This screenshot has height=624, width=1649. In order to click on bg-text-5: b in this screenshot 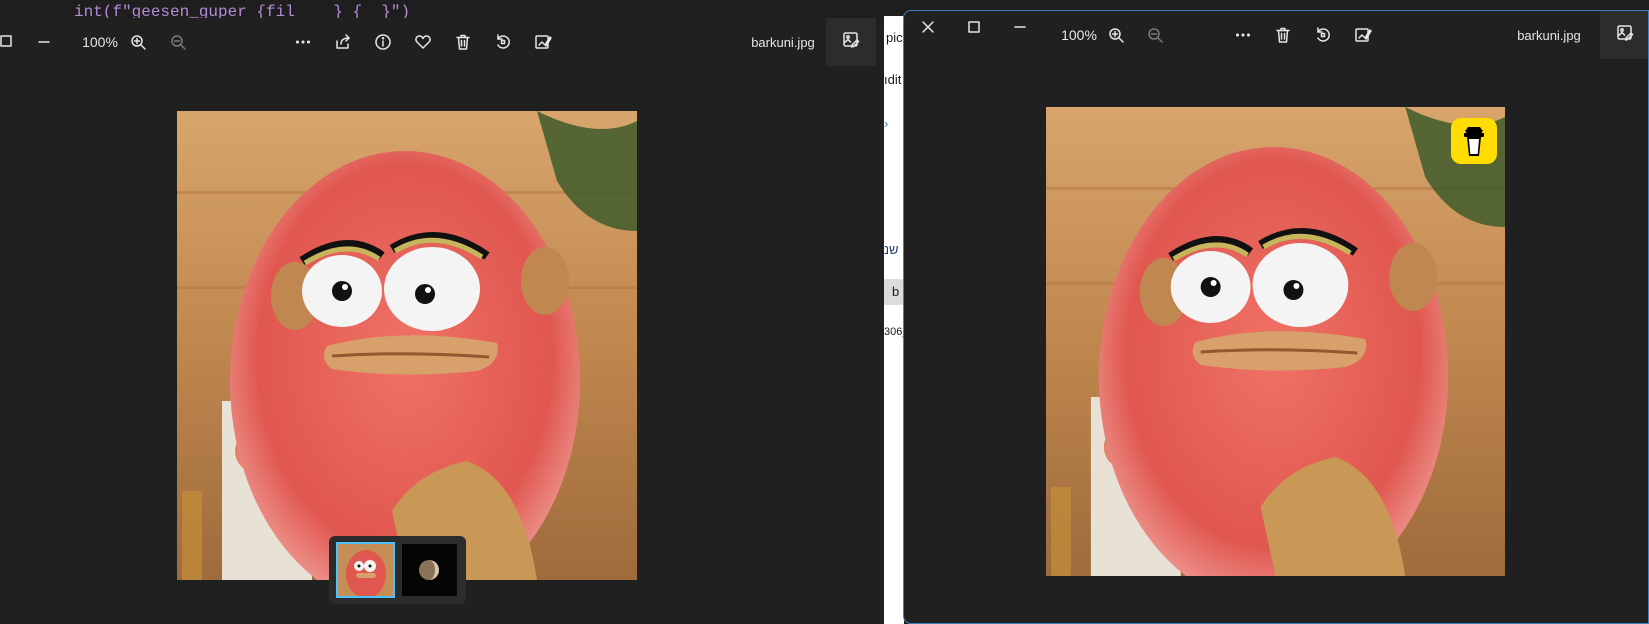, I will do `click(896, 291)`.